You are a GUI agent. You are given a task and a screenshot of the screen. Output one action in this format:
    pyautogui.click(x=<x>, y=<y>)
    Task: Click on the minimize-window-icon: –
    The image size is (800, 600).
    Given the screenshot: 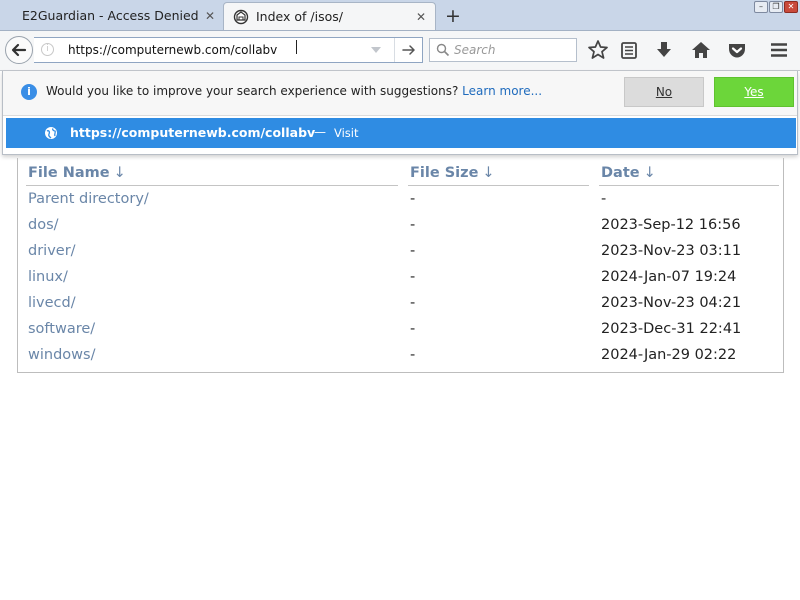 What is the action you would take?
    pyautogui.click(x=761, y=7)
    